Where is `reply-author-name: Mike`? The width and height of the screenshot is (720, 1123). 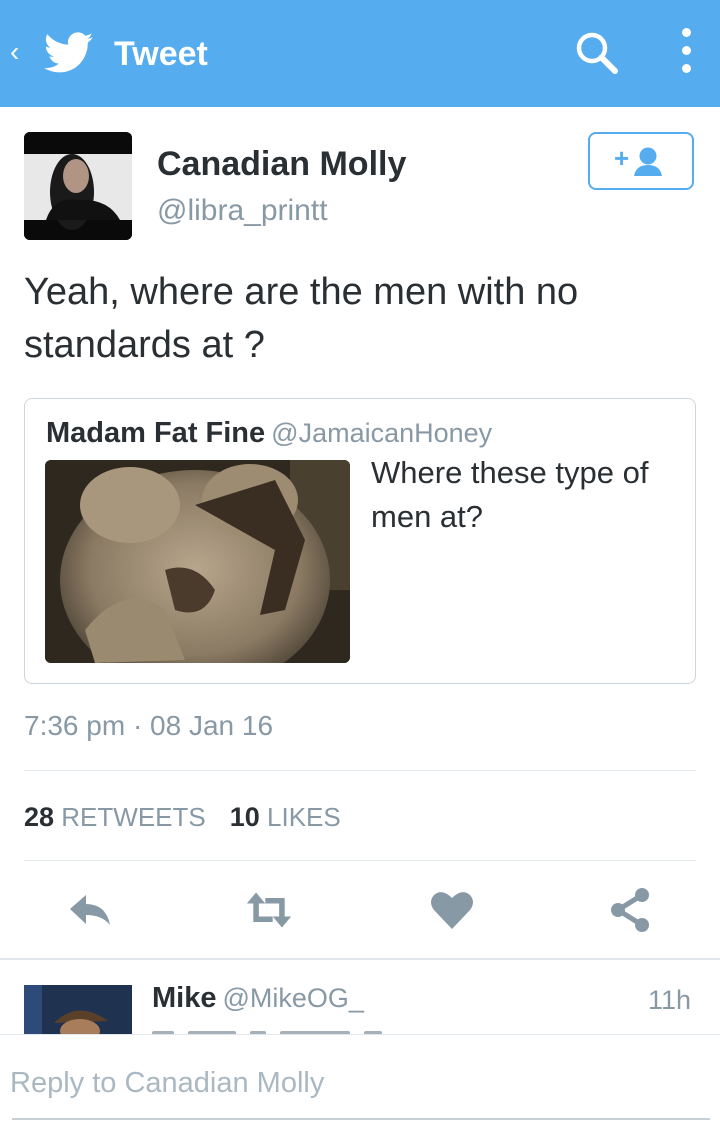
reply-author-name: Mike is located at coordinates (184, 998).